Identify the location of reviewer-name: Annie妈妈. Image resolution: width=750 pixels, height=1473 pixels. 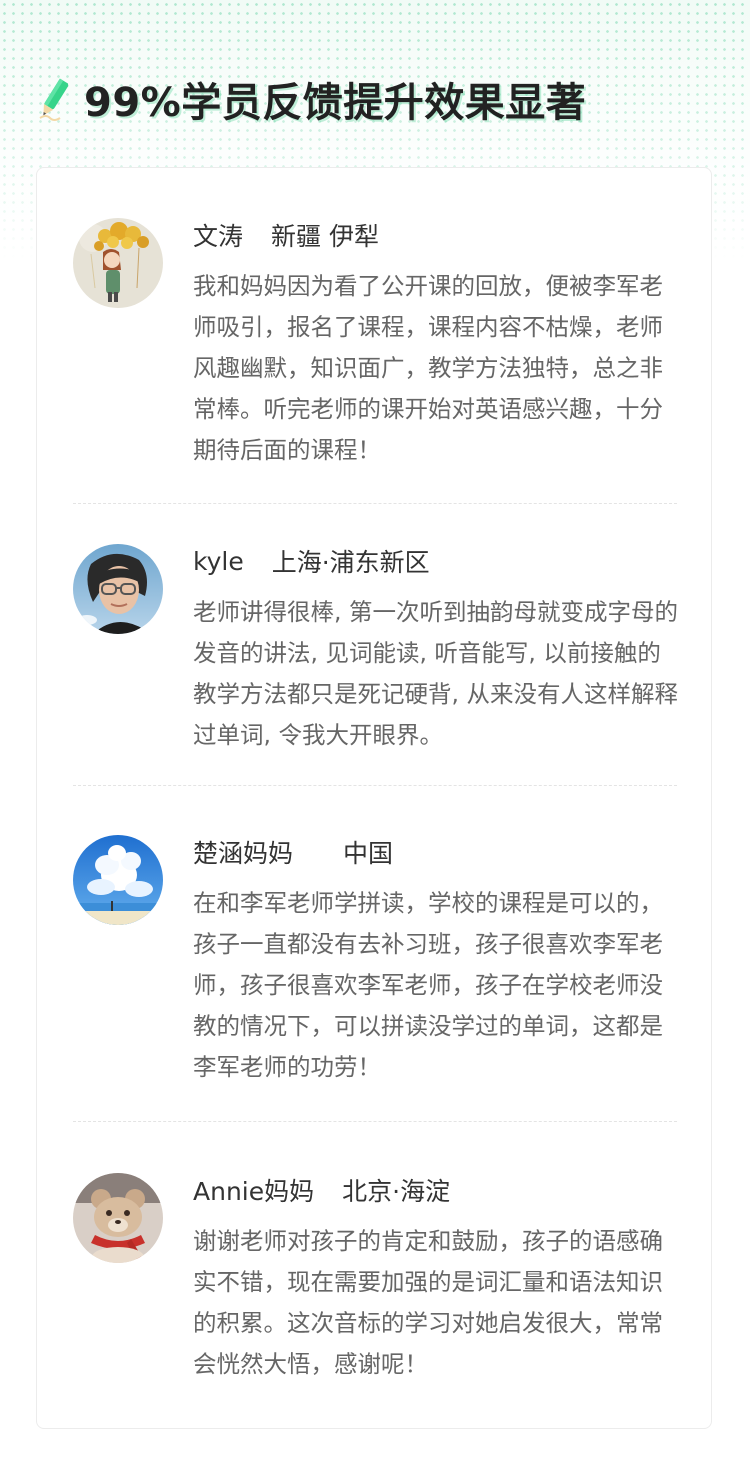
(254, 1191).